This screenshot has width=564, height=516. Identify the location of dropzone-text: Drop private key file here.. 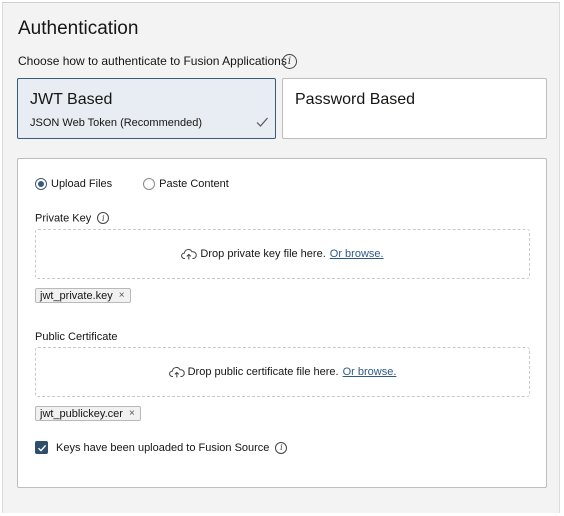
(263, 254).